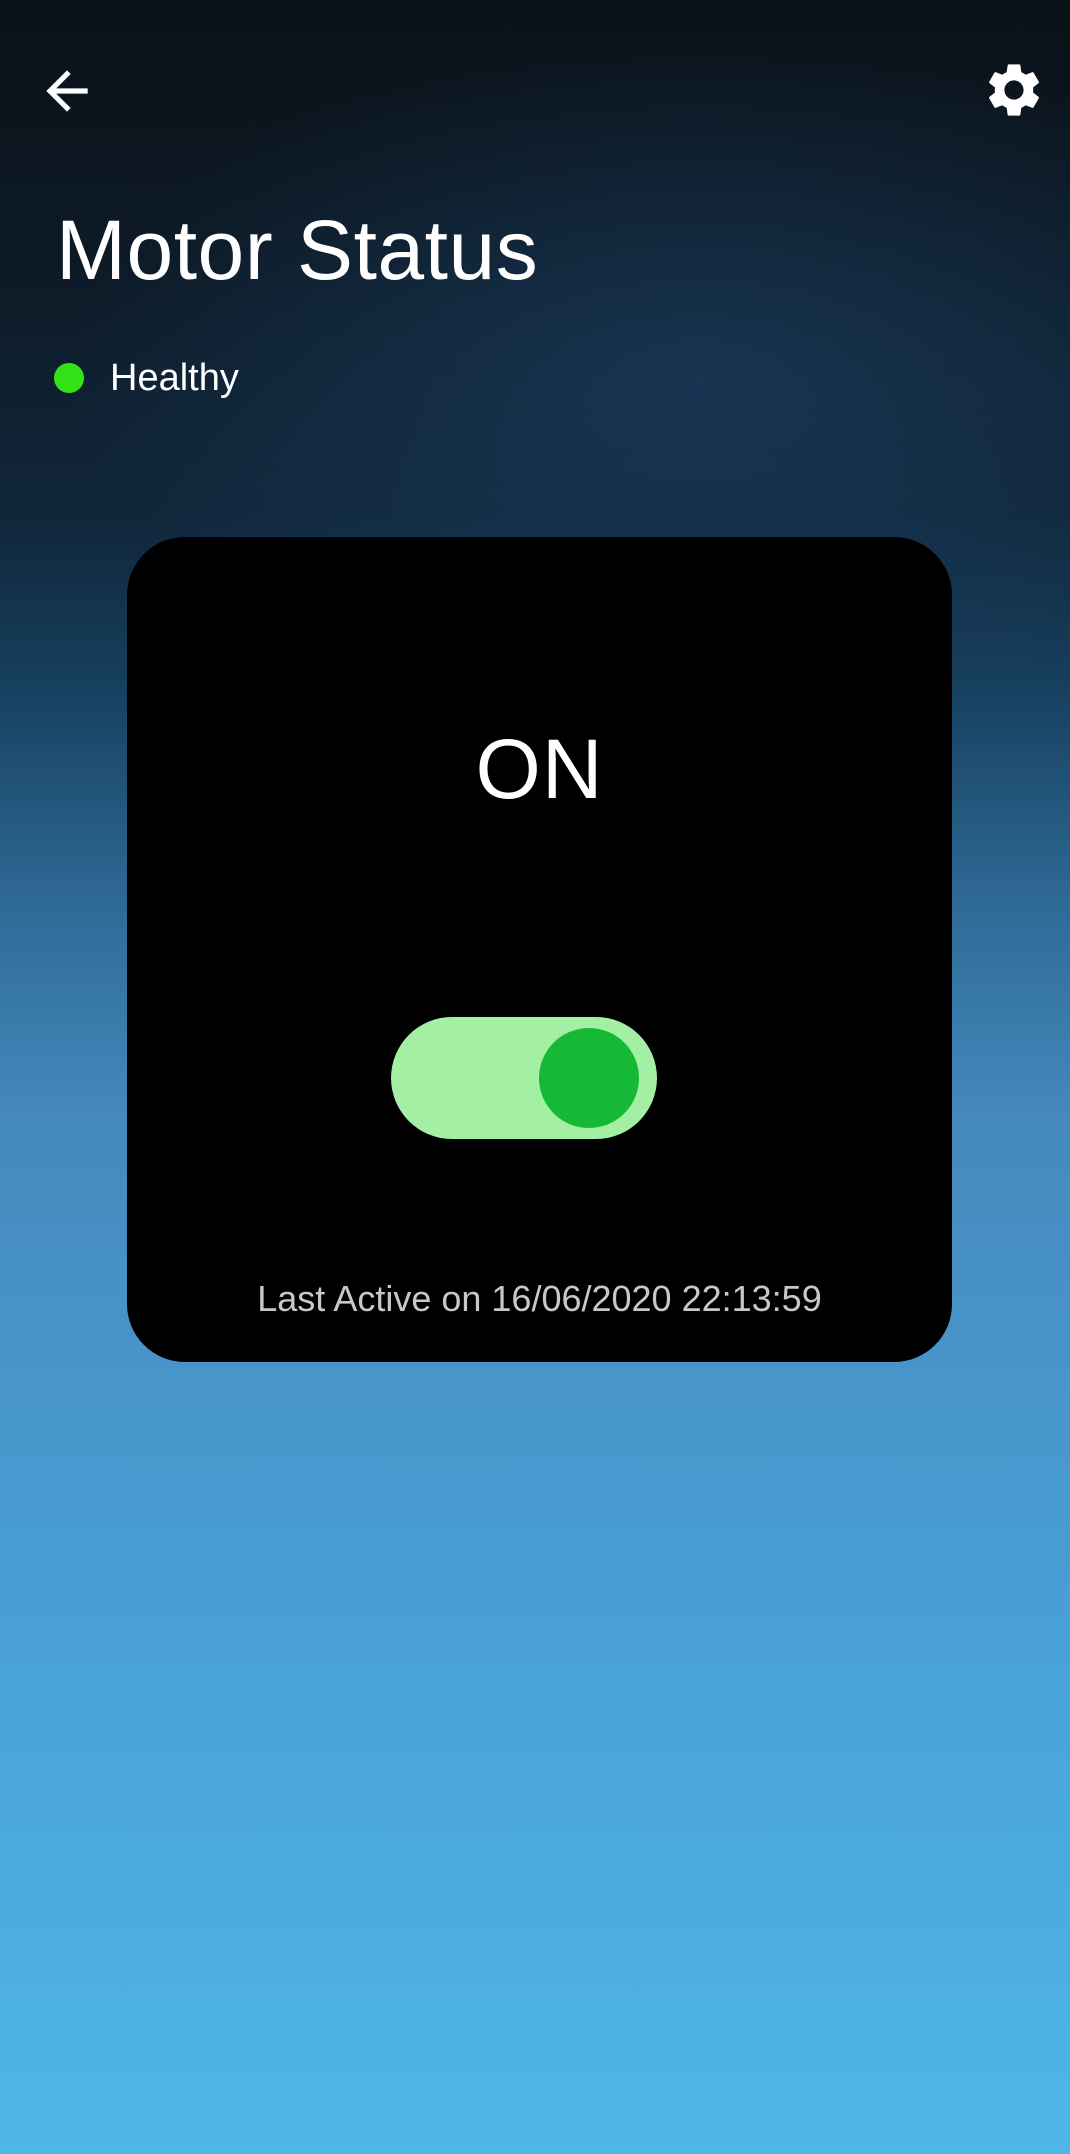 This screenshot has height=2154, width=1070. Describe the element at coordinates (524, 1078) in the screenshot. I see `motor-power-toggle` at that location.